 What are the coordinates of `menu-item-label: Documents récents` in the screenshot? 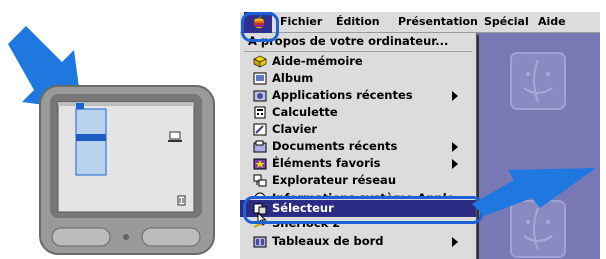 It's located at (335, 146).